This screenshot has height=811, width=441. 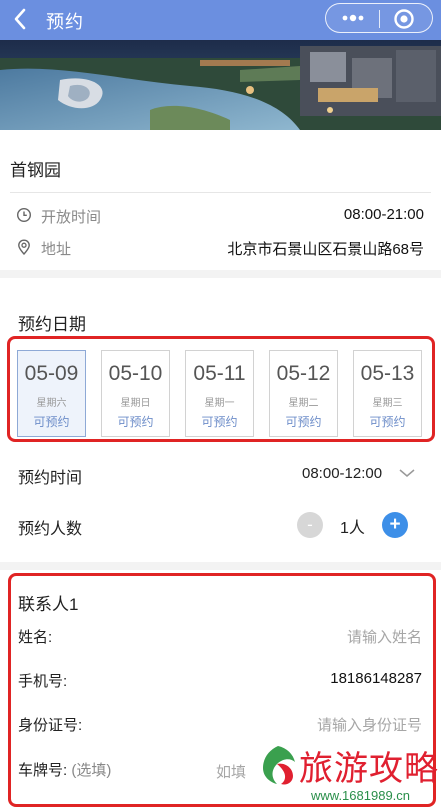 I want to click on date-card: 05-12 星期二 可预约, so click(x=303, y=393).